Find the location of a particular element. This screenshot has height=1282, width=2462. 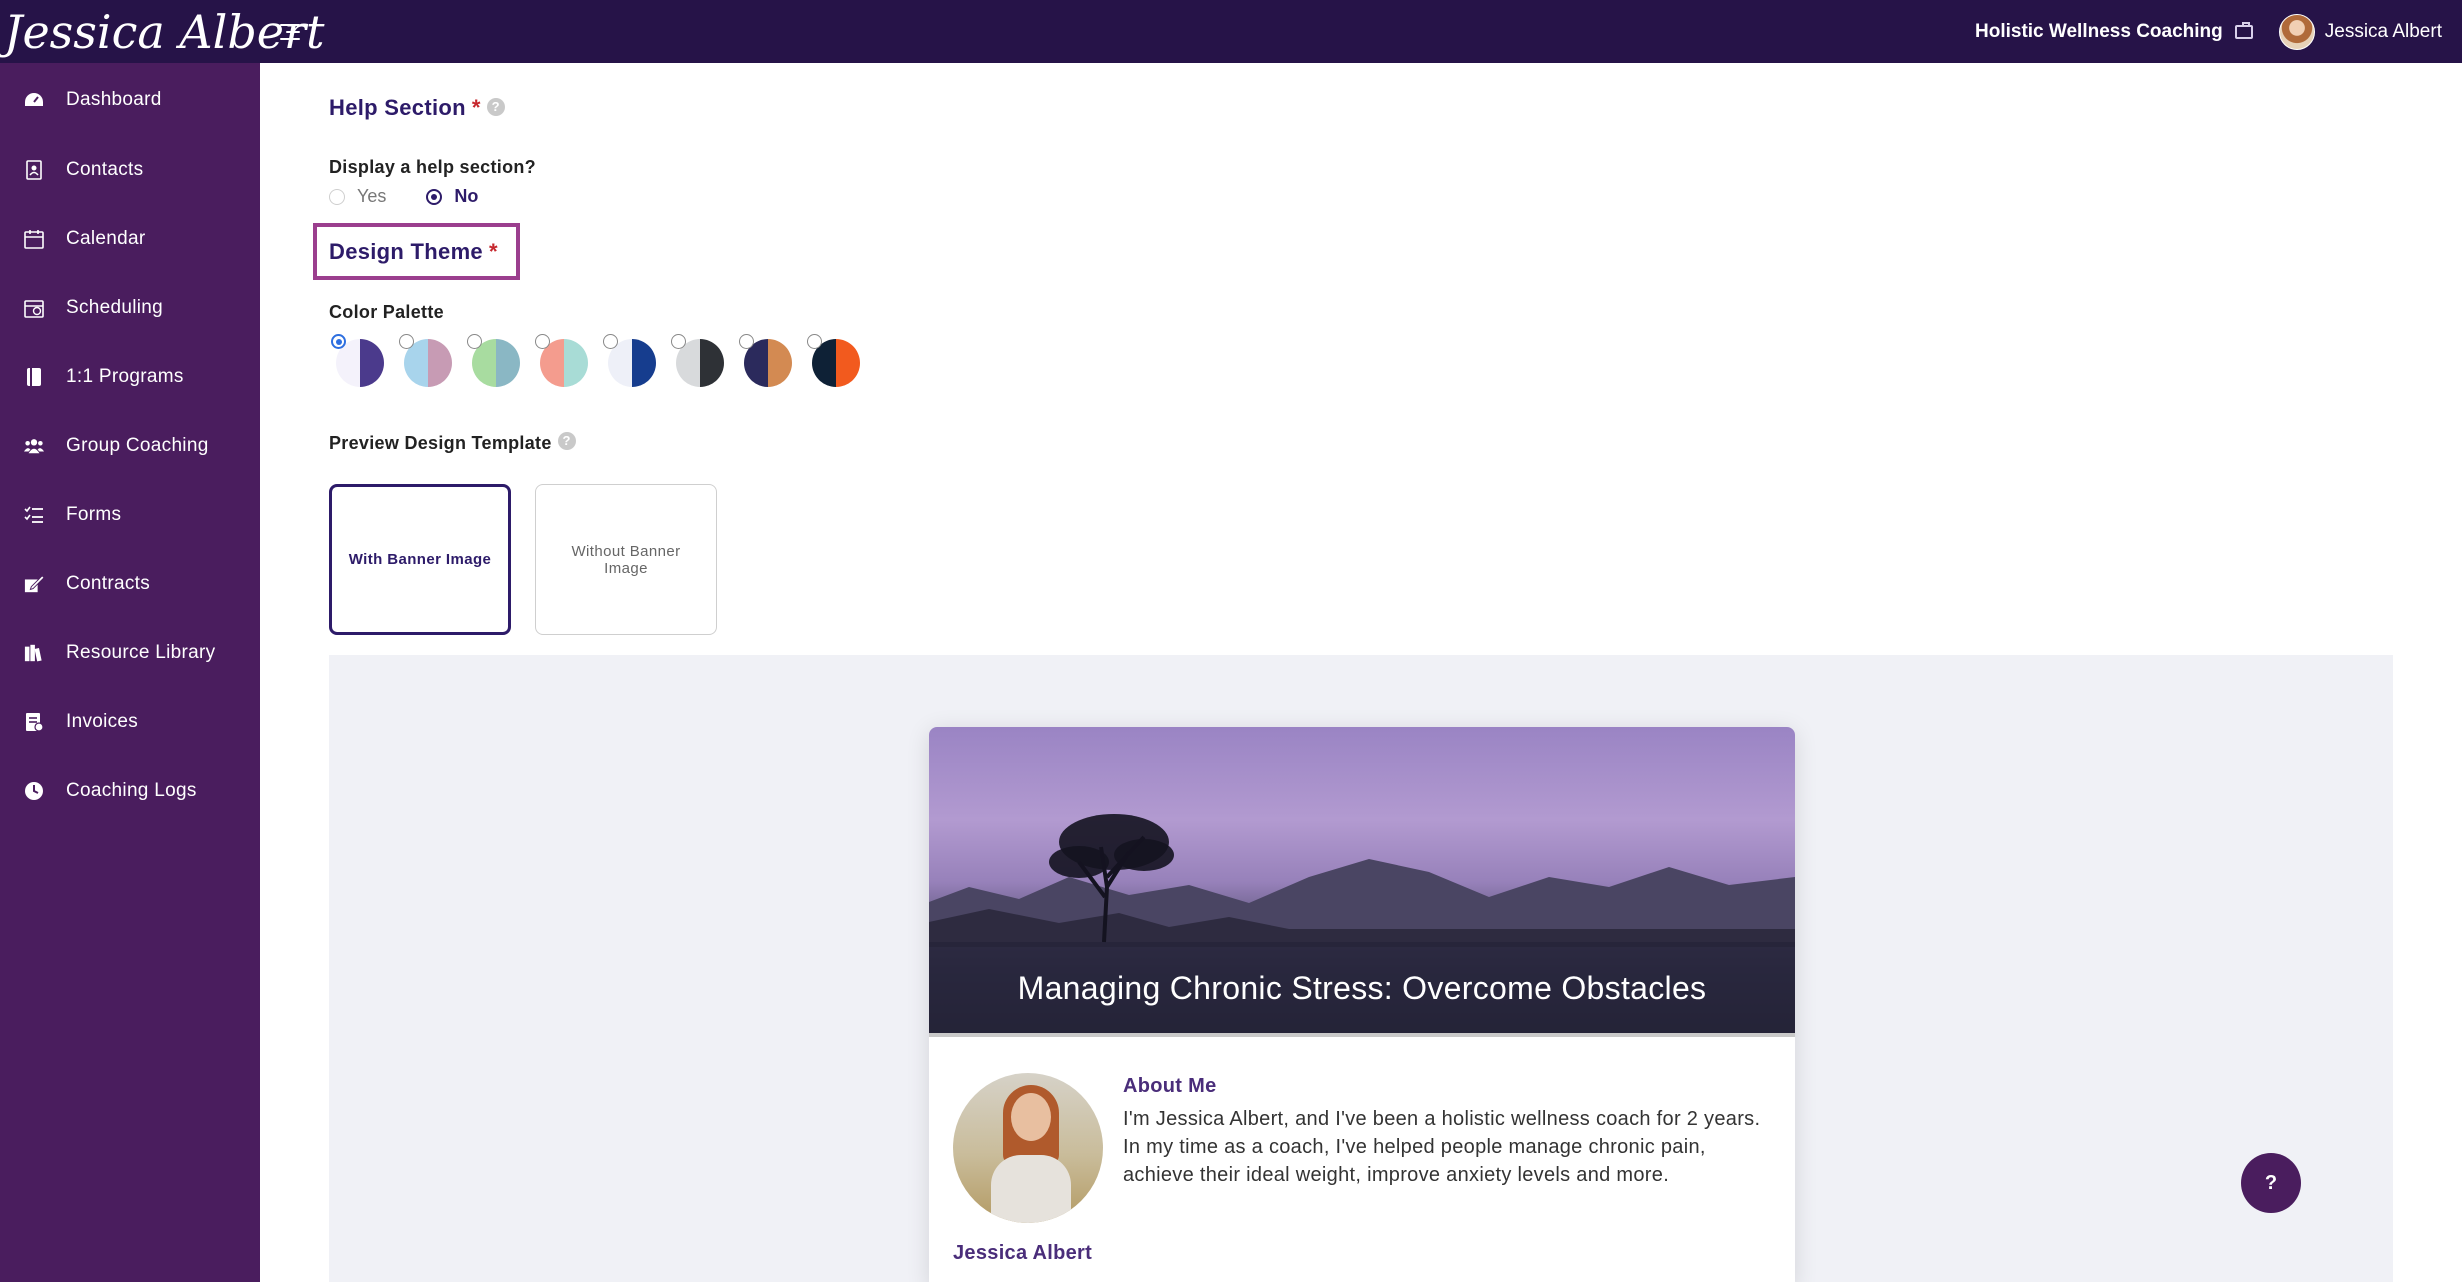

sidebar-item-coaching-logs: Coaching Logs is located at coordinates (130, 791).